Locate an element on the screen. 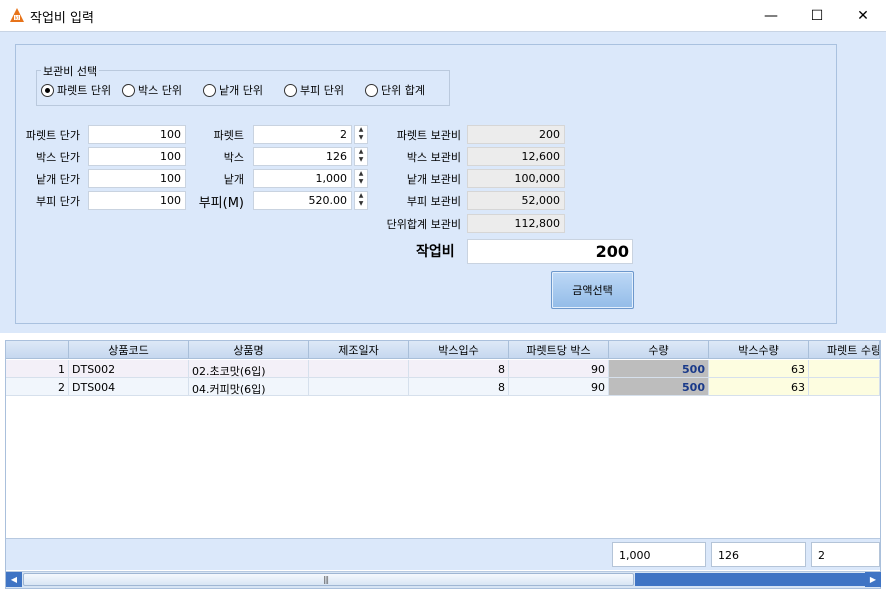 The width and height of the screenshot is (886, 593). cell-product-name: 04.커피맛(6입) is located at coordinates (249, 387).